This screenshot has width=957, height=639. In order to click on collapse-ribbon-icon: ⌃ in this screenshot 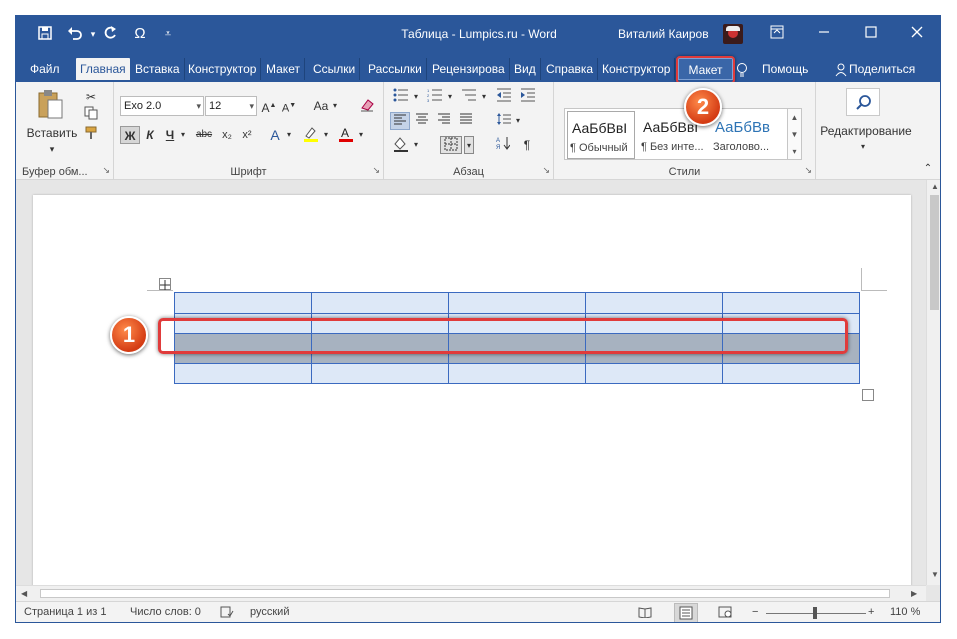, I will do `click(928, 169)`.